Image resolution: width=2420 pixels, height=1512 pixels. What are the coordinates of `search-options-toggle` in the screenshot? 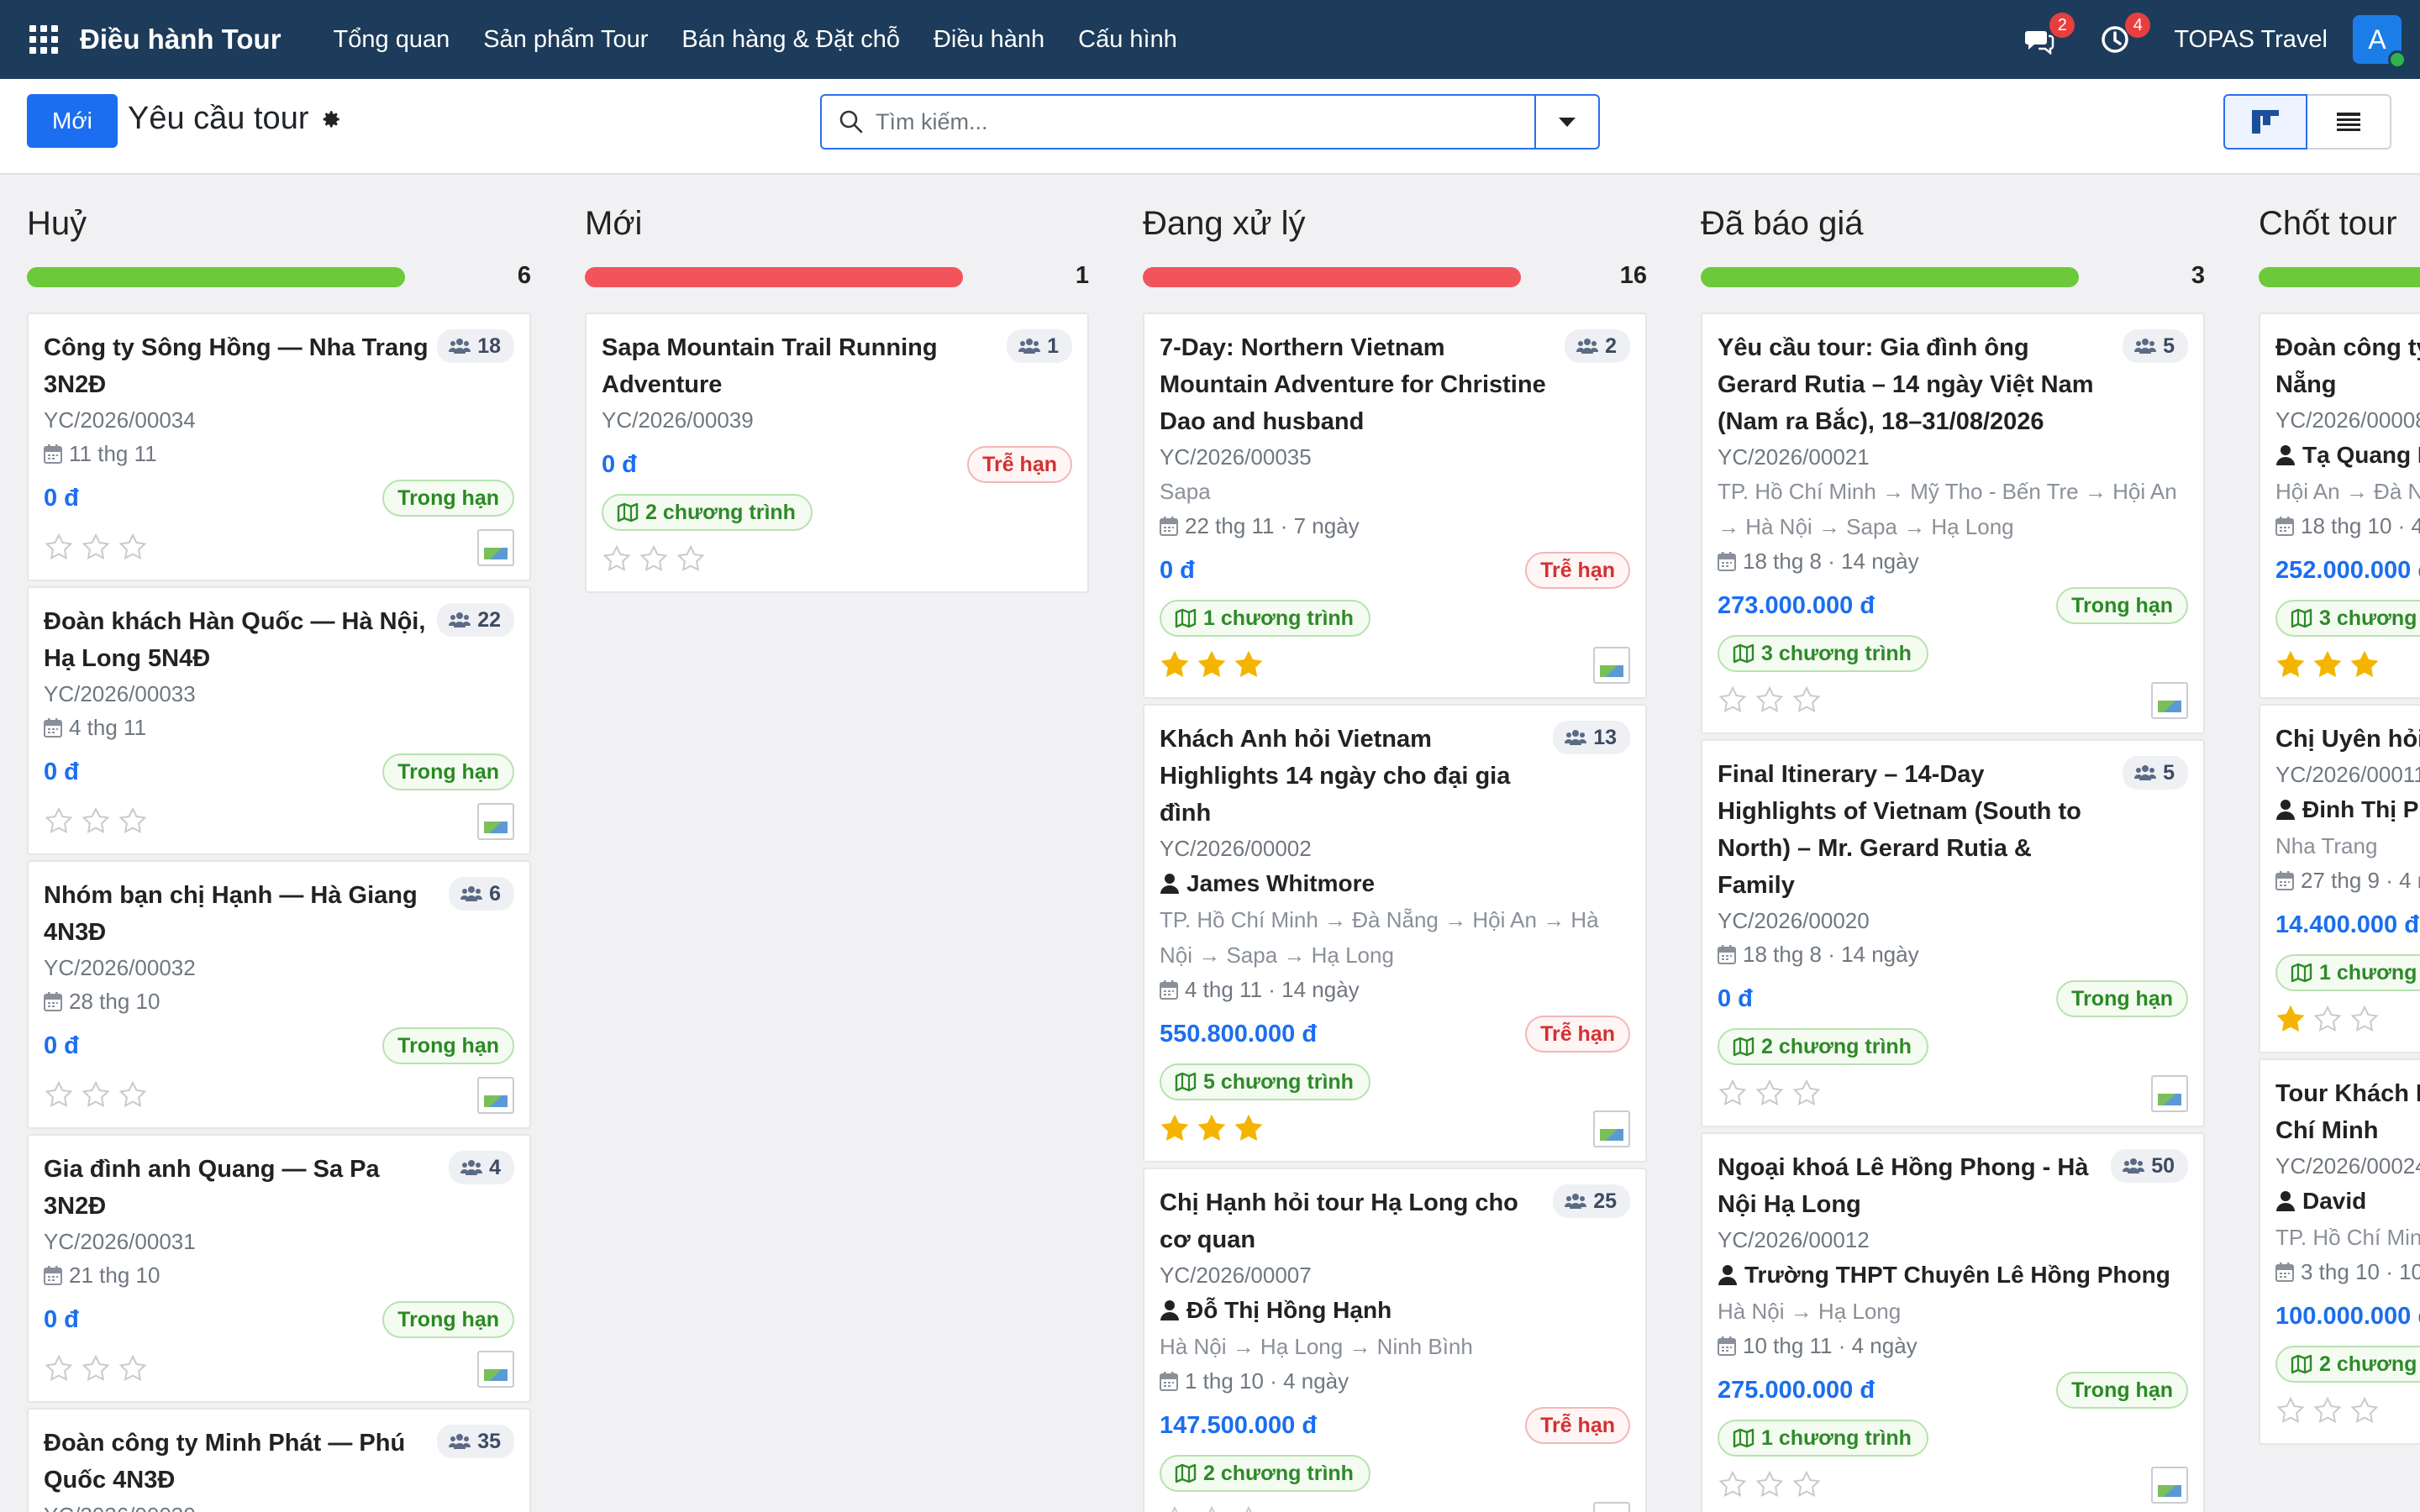 It's located at (1566, 122).